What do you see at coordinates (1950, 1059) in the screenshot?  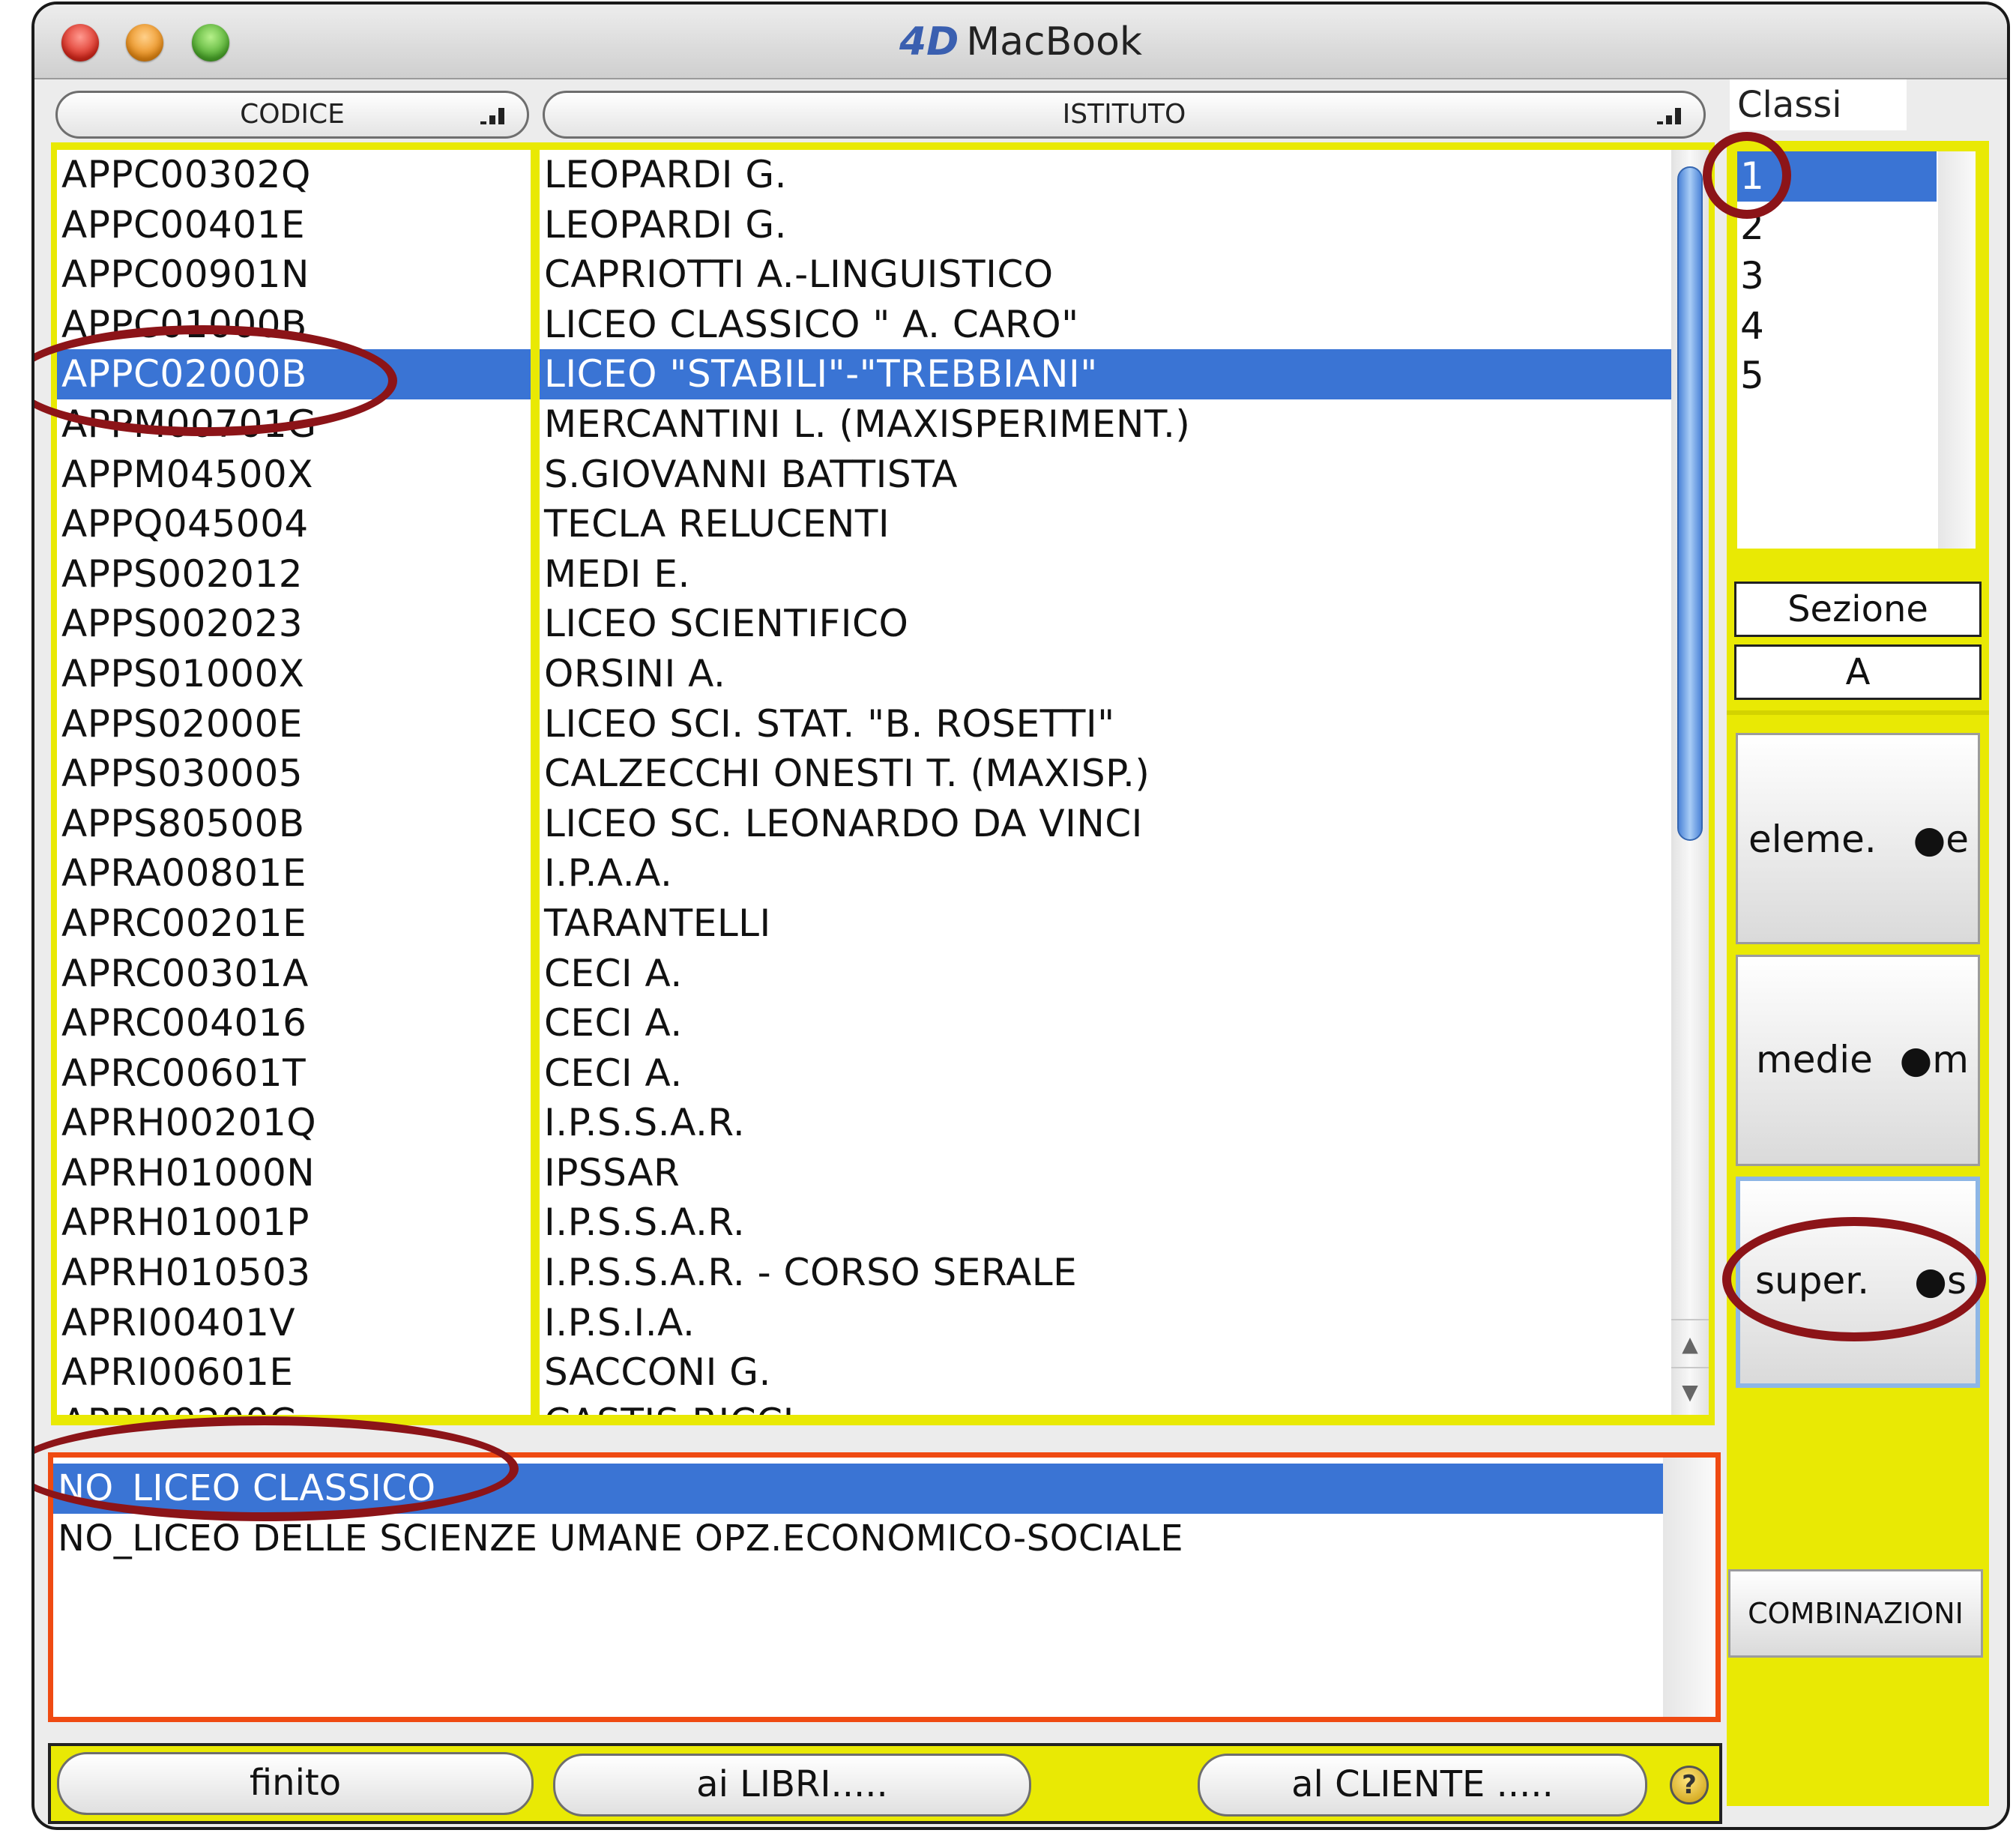 I see `shortcut-key: m` at bounding box center [1950, 1059].